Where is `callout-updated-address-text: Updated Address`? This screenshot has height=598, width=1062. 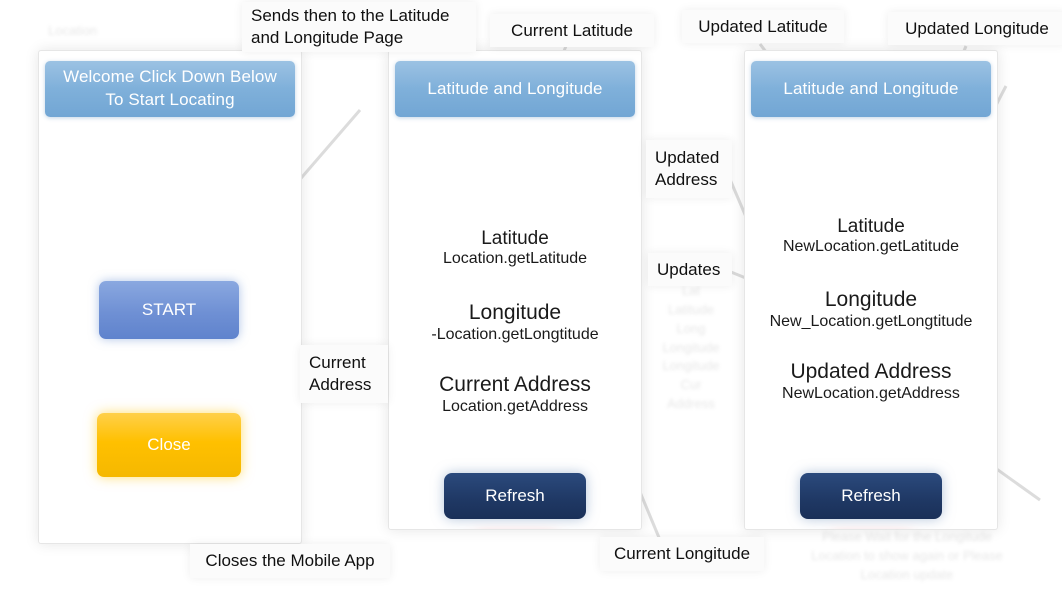 callout-updated-address-text: Updated Address is located at coordinates (687, 168).